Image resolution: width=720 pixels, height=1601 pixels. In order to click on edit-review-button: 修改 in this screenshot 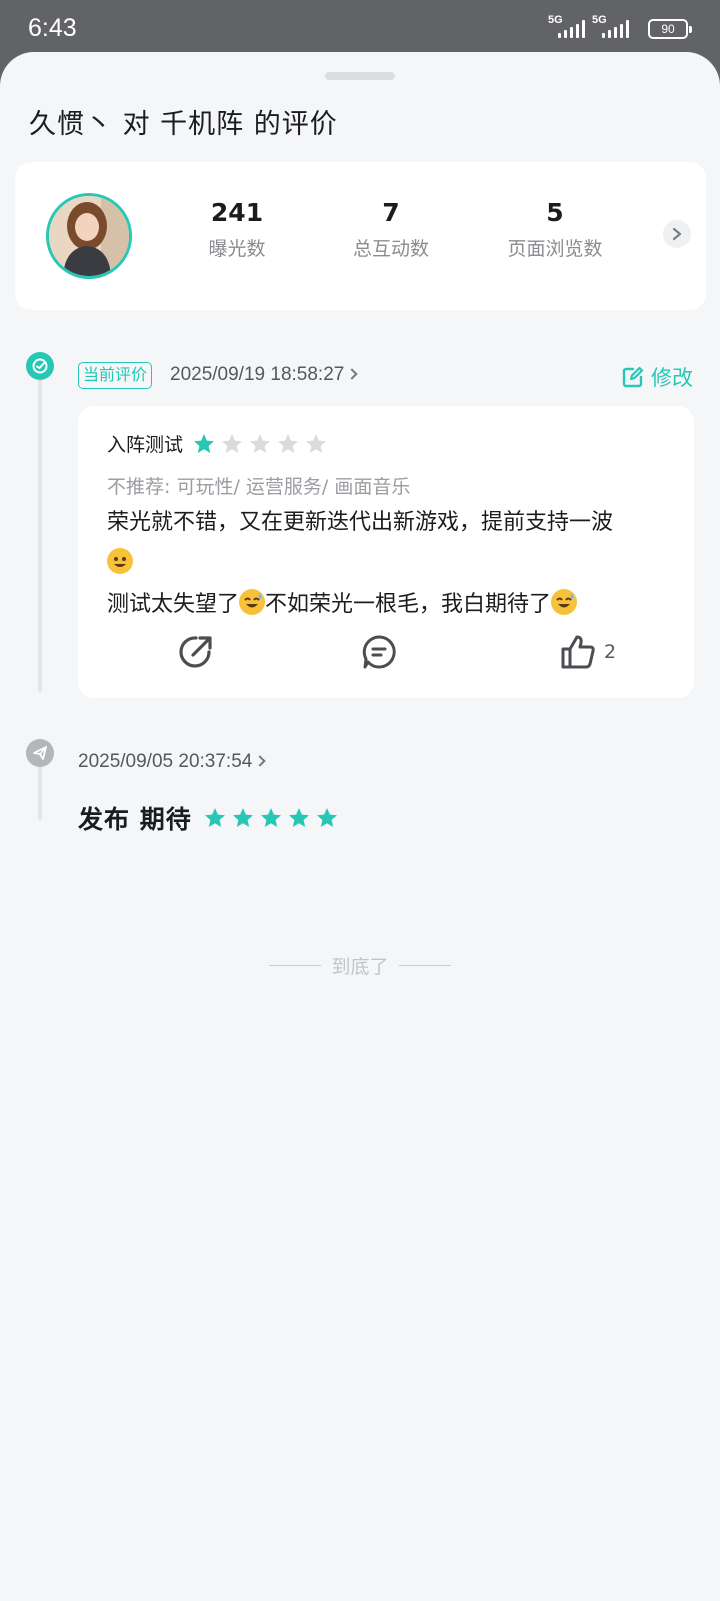, I will do `click(657, 377)`.